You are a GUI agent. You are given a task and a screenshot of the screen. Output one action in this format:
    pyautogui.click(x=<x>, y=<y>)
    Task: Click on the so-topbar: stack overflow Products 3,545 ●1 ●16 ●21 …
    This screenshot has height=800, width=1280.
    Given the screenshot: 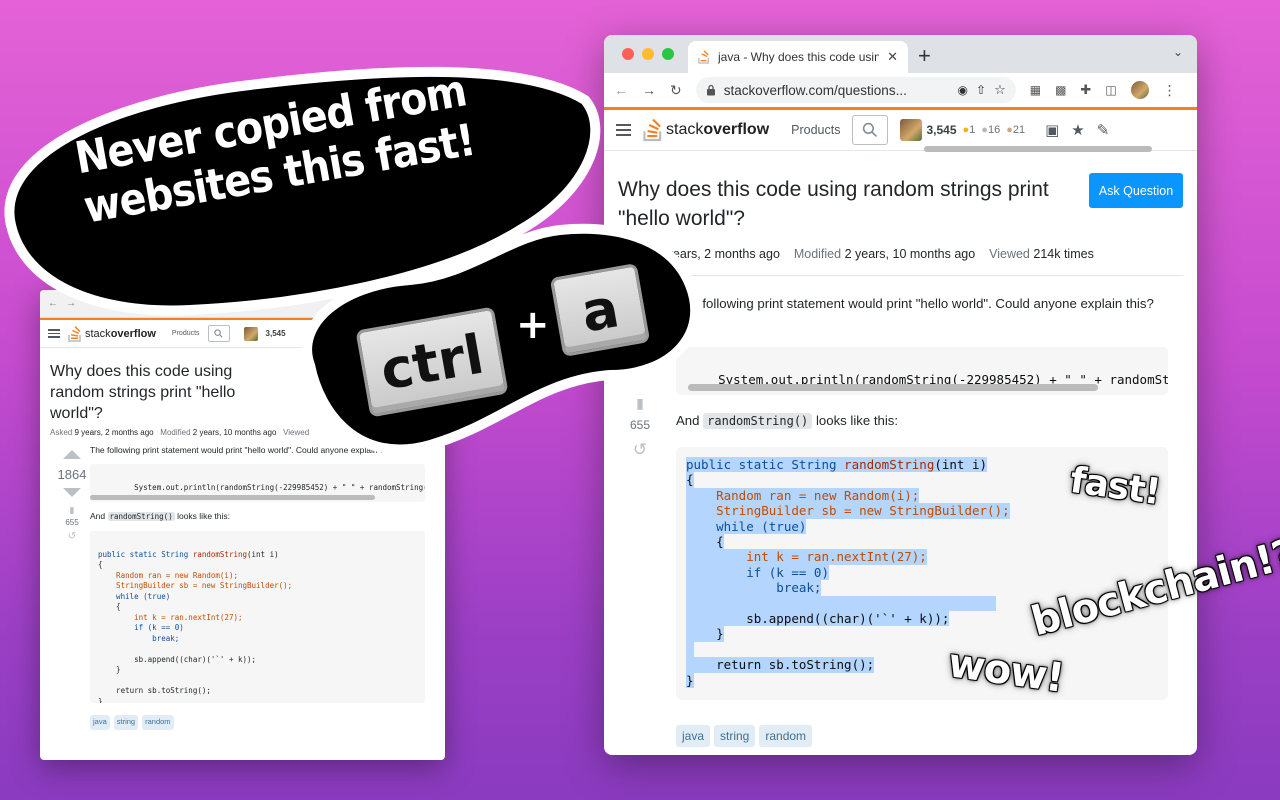 What is the action you would take?
    pyautogui.click(x=900, y=129)
    